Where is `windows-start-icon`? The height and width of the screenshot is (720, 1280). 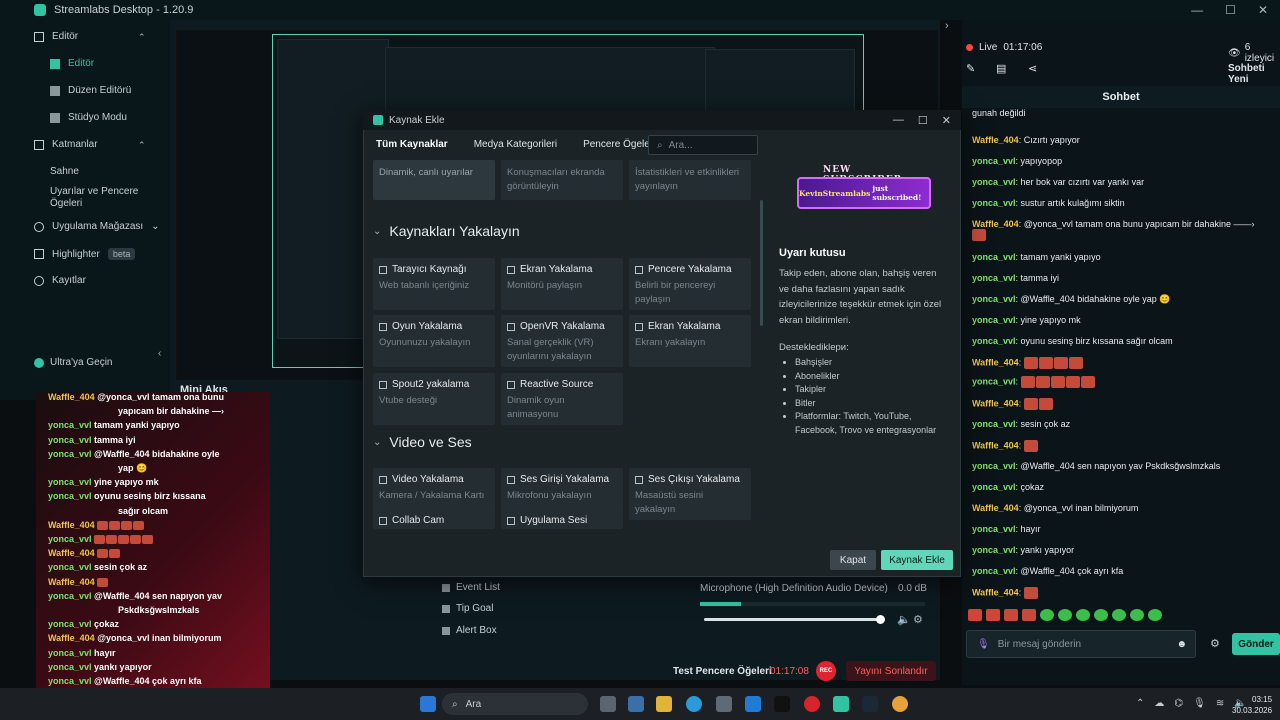 windows-start-icon is located at coordinates (428, 704).